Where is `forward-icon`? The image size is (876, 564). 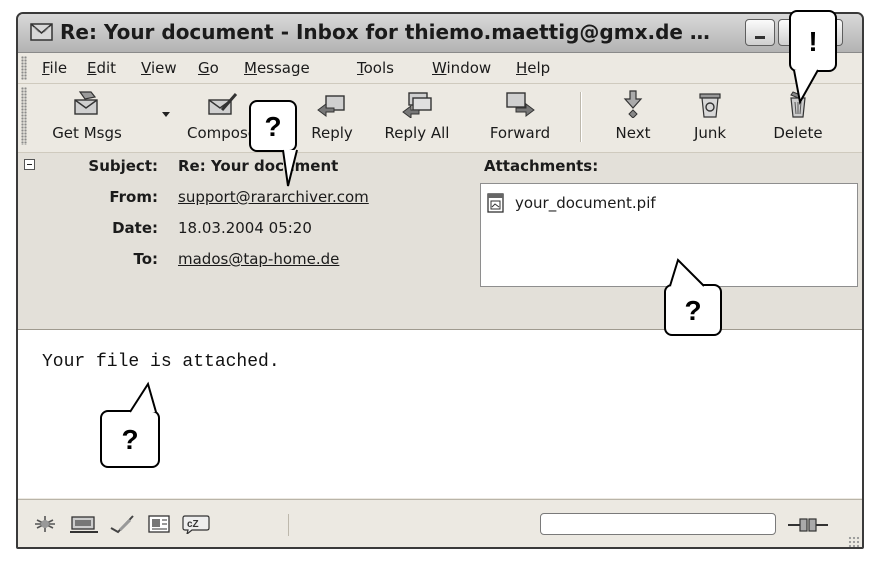
forward-icon is located at coordinates (520, 104).